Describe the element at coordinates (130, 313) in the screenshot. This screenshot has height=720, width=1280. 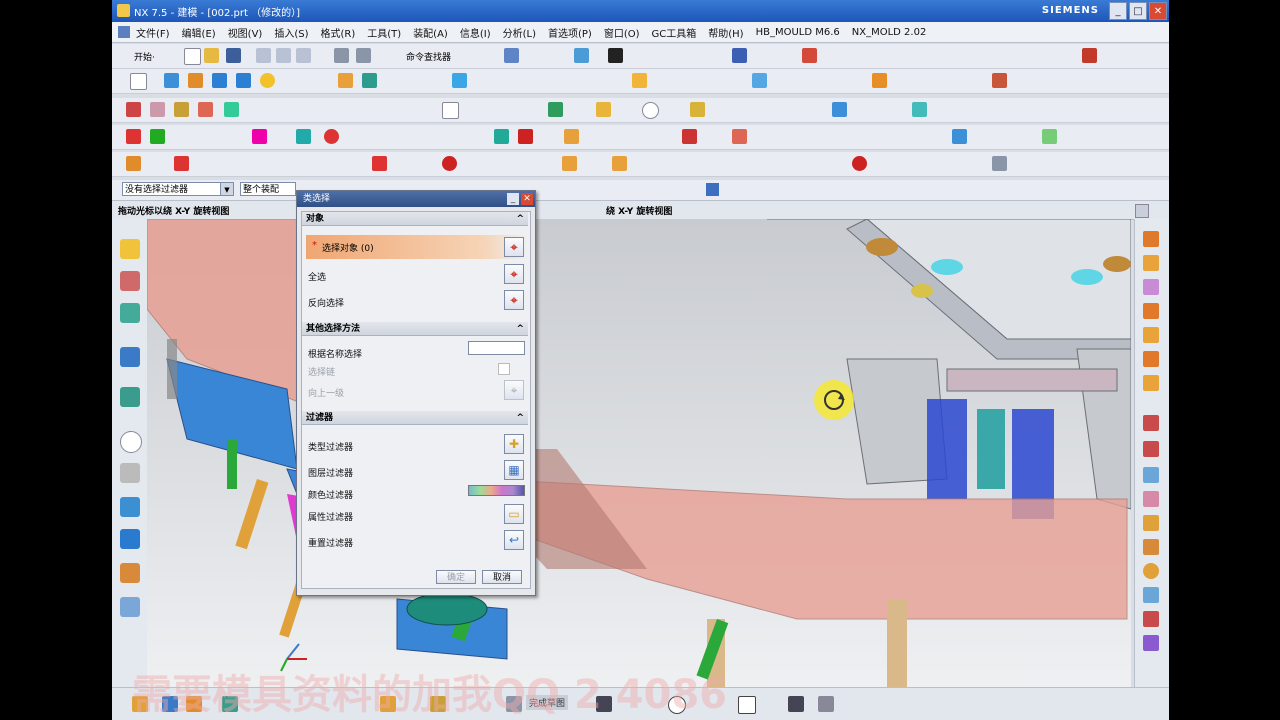
I see `part-navigator-icon` at that location.